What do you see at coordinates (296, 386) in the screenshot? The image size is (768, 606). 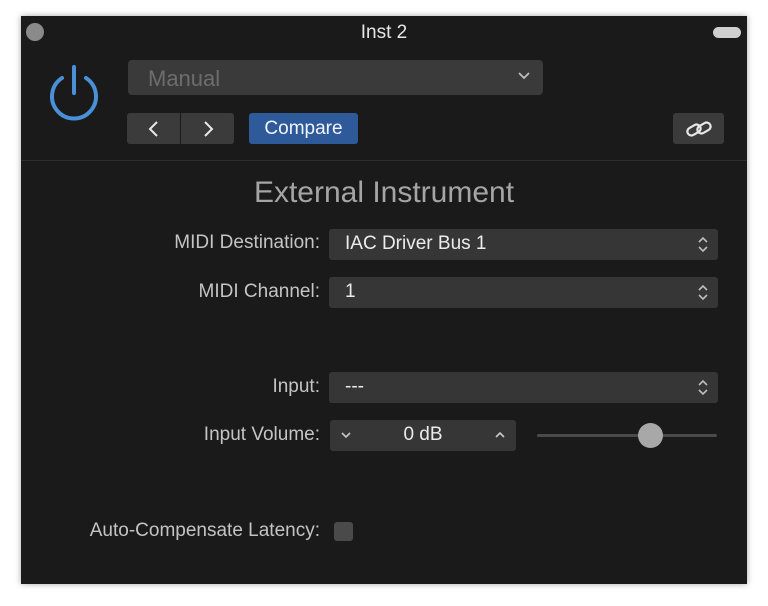 I see `input-label: Input:` at bounding box center [296, 386].